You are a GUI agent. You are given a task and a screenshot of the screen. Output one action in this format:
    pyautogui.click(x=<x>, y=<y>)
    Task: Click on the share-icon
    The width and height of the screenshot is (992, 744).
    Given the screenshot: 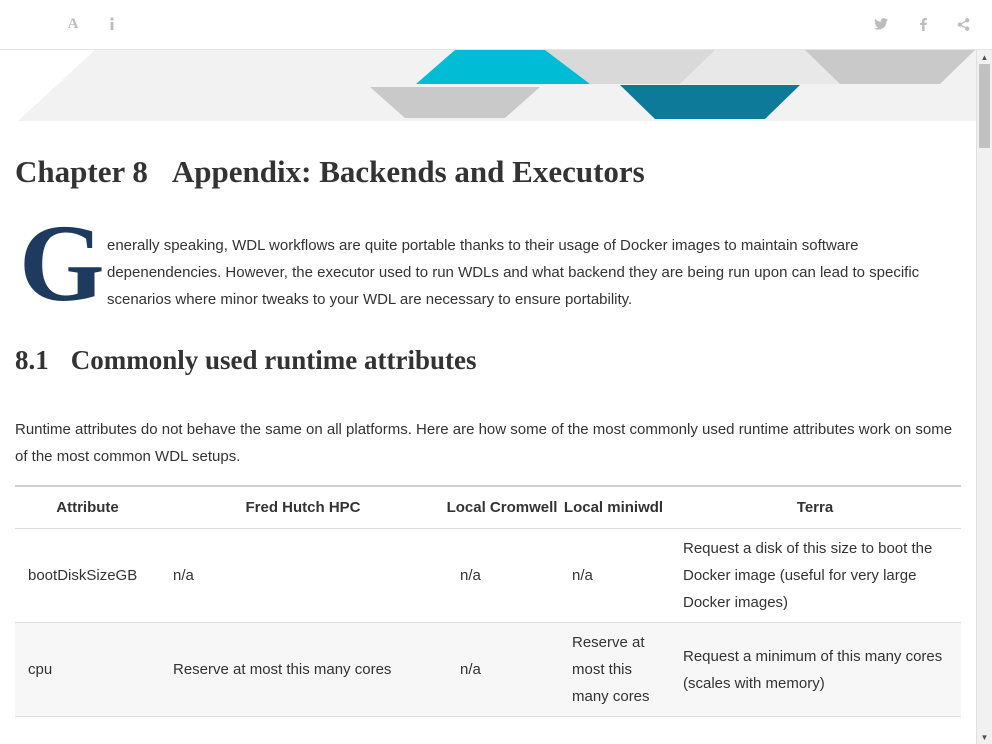 What is the action you would take?
    pyautogui.click(x=963, y=24)
    